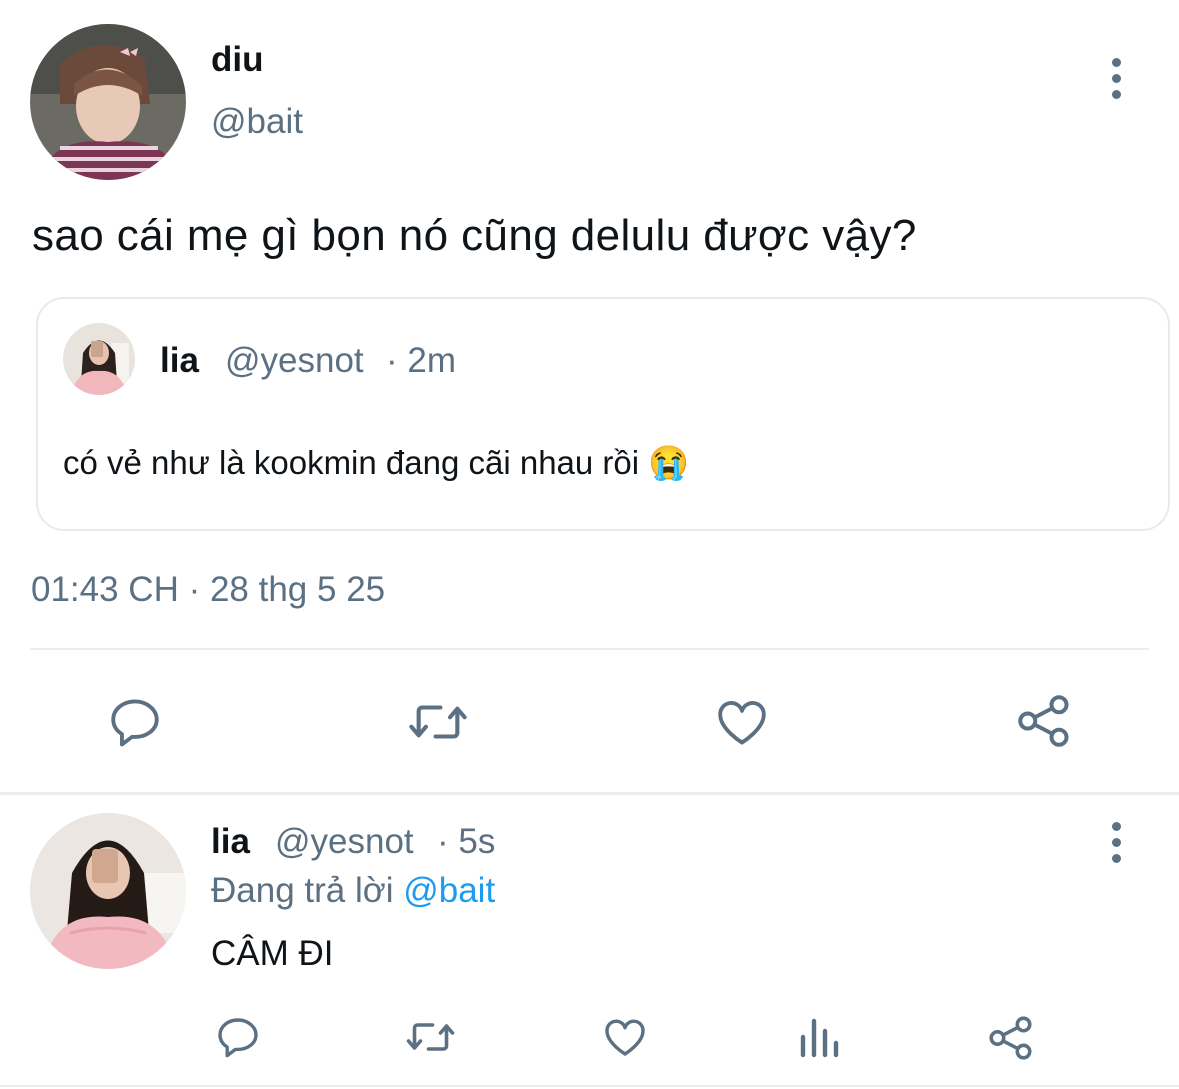 The image size is (1179, 1089). I want to click on reply-text: CÂM ĐI, so click(272, 953).